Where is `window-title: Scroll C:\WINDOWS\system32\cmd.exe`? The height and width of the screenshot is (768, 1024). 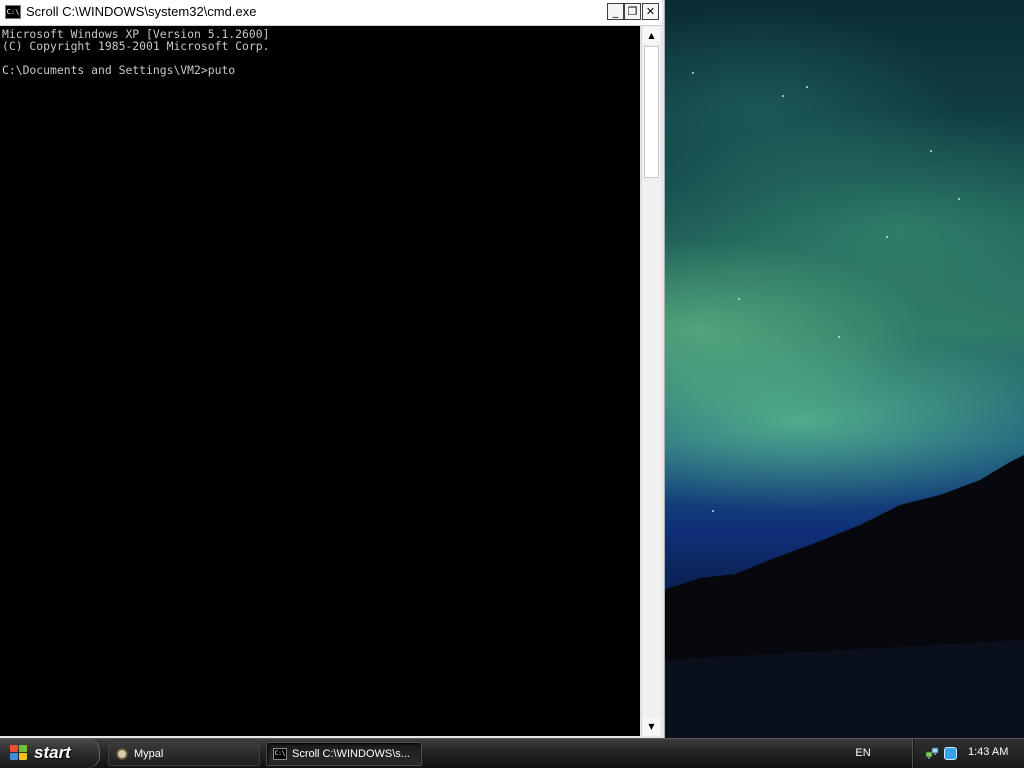 window-title: Scroll C:\WINDOWS\system32\cmd.exe is located at coordinates (141, 11).